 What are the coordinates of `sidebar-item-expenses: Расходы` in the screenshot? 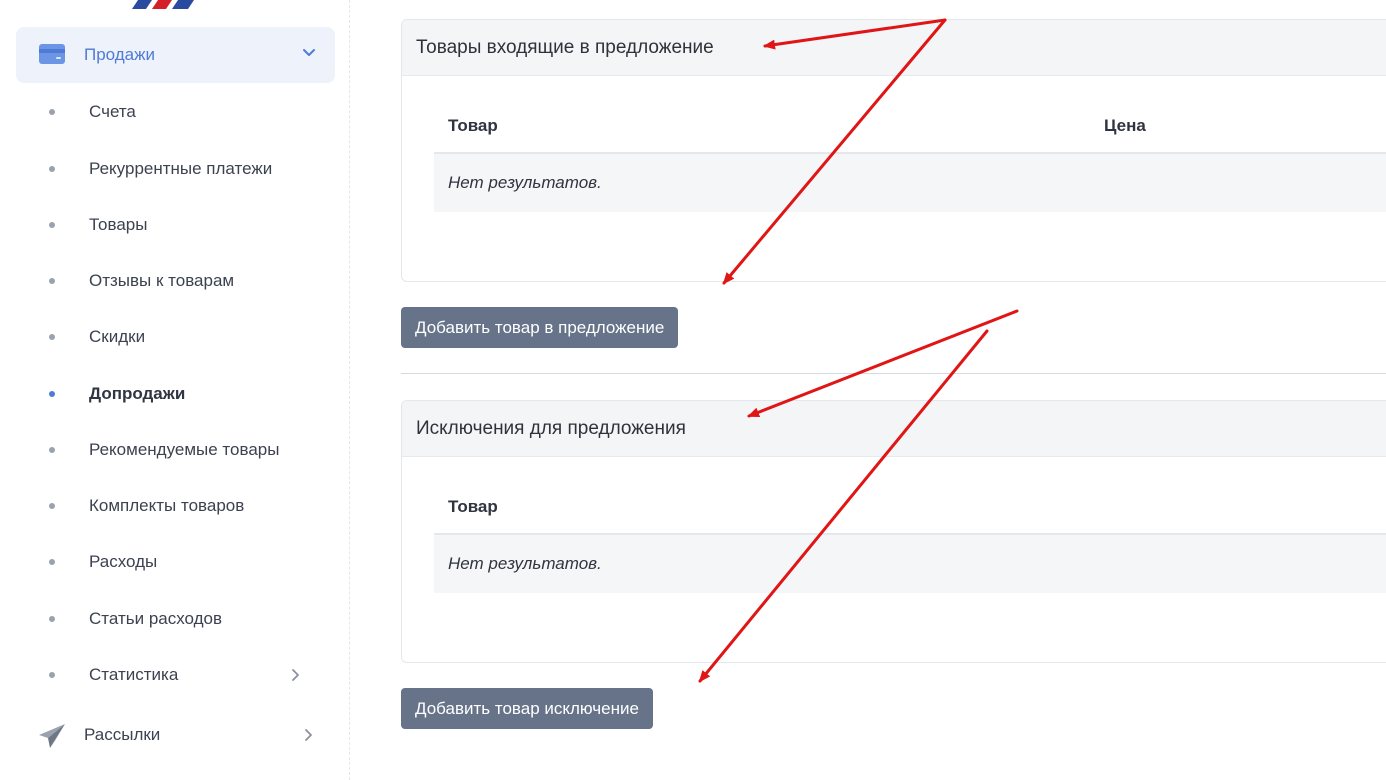 It's located at (175, 562).